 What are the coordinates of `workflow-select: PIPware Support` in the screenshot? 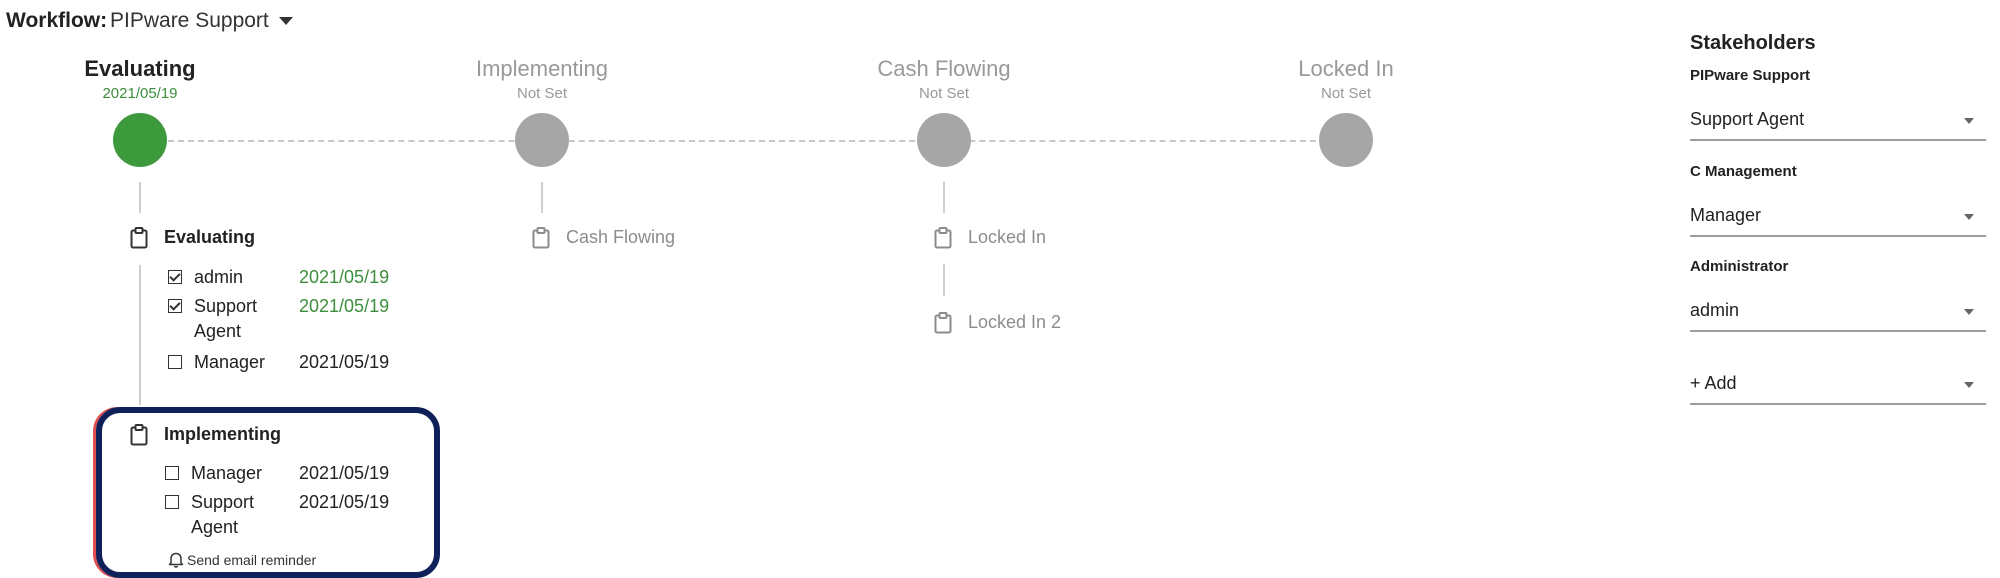 It's located at (201, 21).